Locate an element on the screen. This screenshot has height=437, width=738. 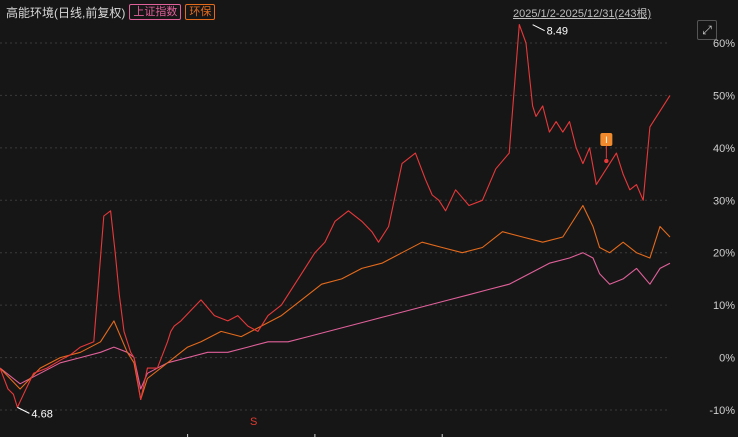
price-annotation: 8.49 is located at coordinates (557, 32).